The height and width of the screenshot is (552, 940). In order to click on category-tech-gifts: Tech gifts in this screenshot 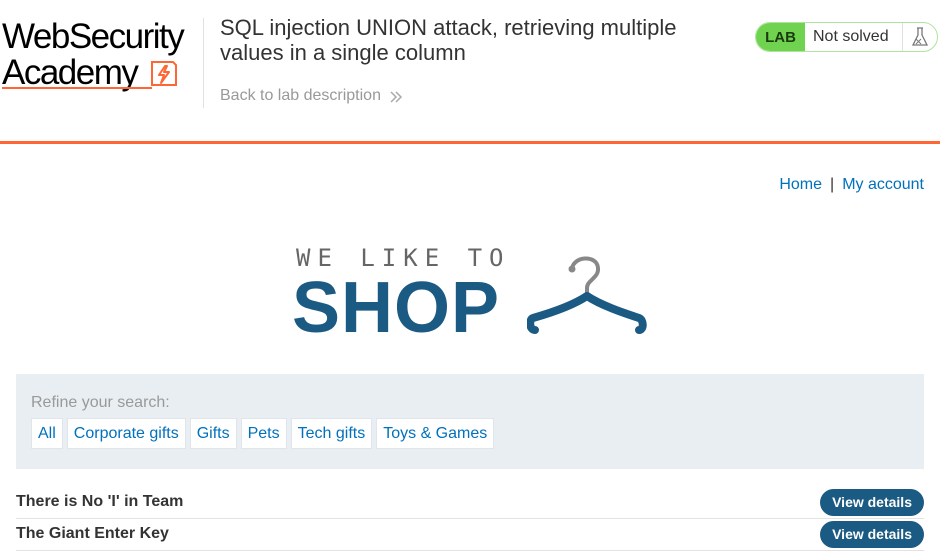, I will do `click(331, 433)`.